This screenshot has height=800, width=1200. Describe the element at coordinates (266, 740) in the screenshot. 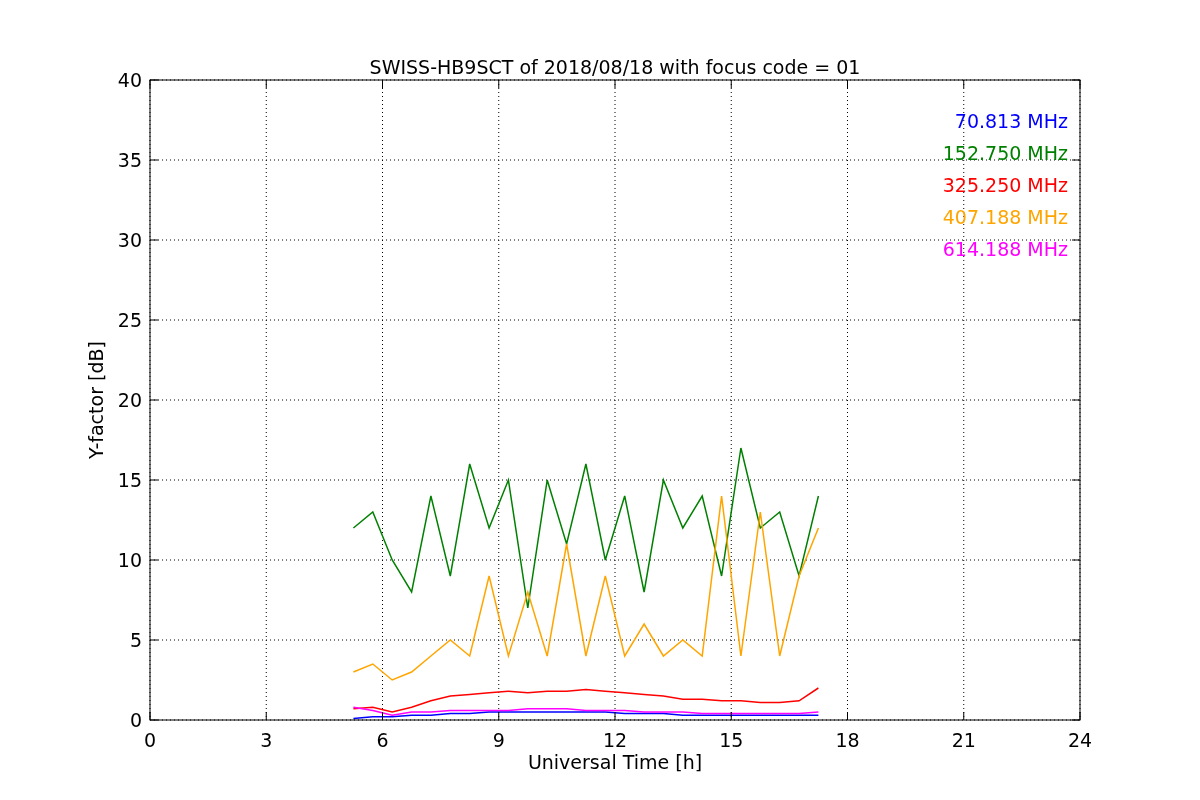

I see `tick-label: 3` at that location.